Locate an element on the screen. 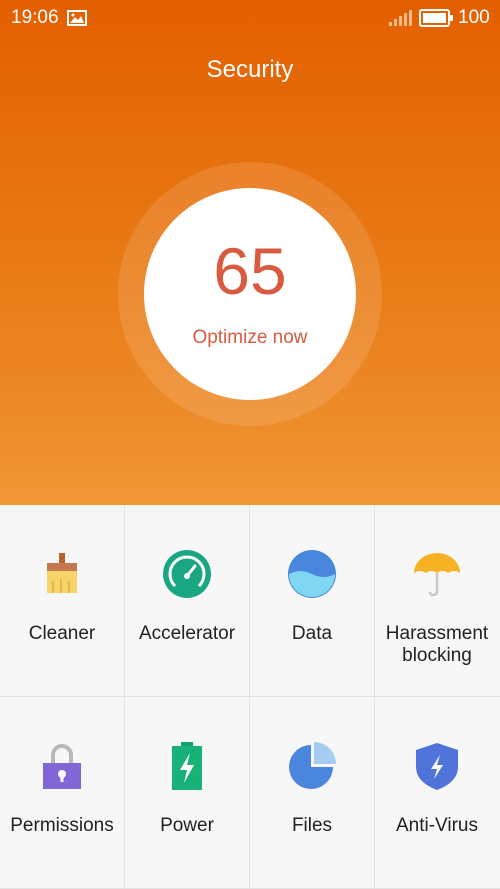 The height and width of the screenshot is (889, 500). speedometer-icon is located at coordinates (187, 574).